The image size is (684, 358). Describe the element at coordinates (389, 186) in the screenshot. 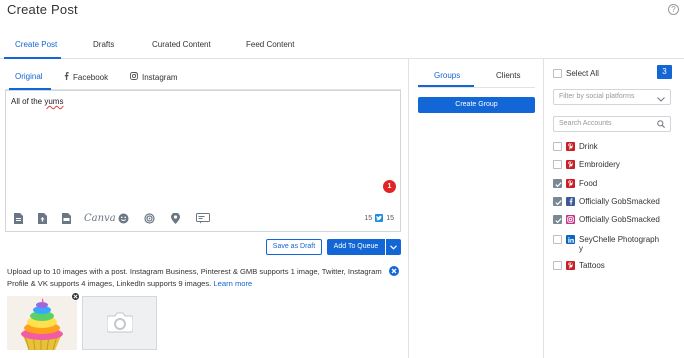

I see `error-count-badge: 1` at that location.